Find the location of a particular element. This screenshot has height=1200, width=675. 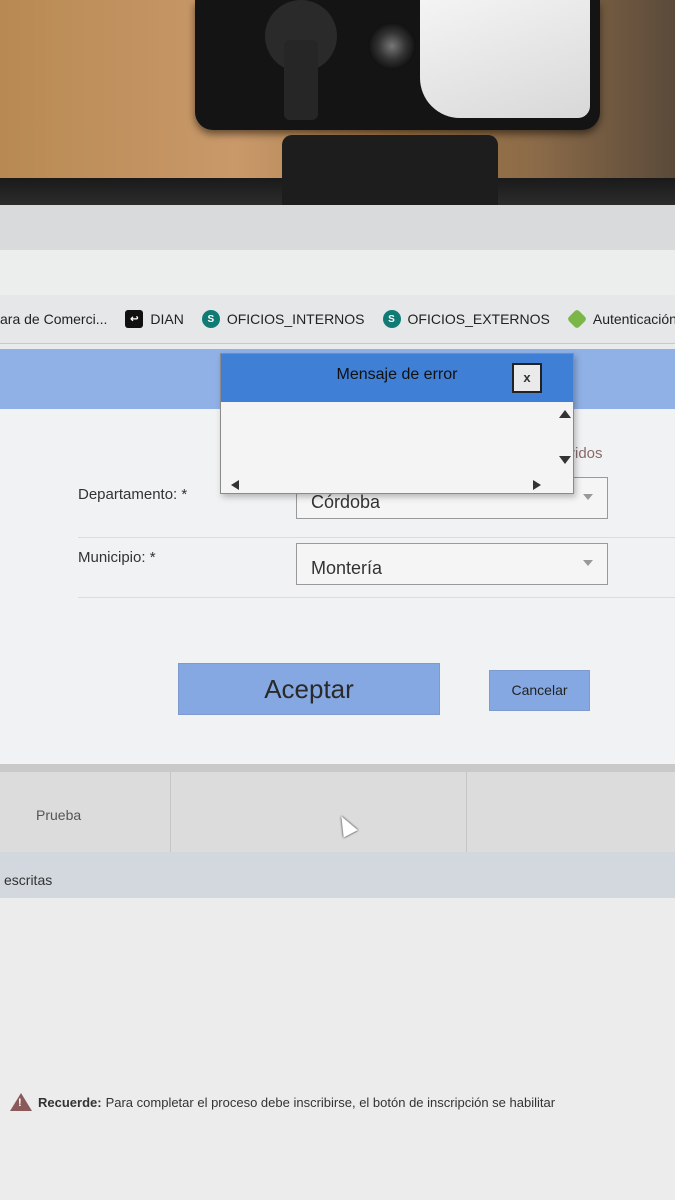

scroll-up-icon is located at coordinates (565, 414).